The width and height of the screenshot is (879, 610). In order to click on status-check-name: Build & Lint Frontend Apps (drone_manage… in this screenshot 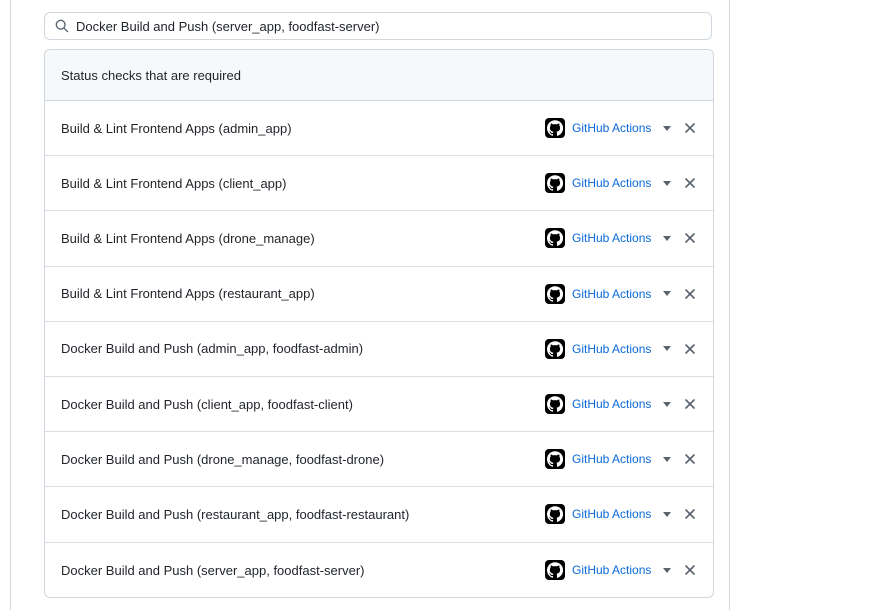, I will do `click(188, 238)`.